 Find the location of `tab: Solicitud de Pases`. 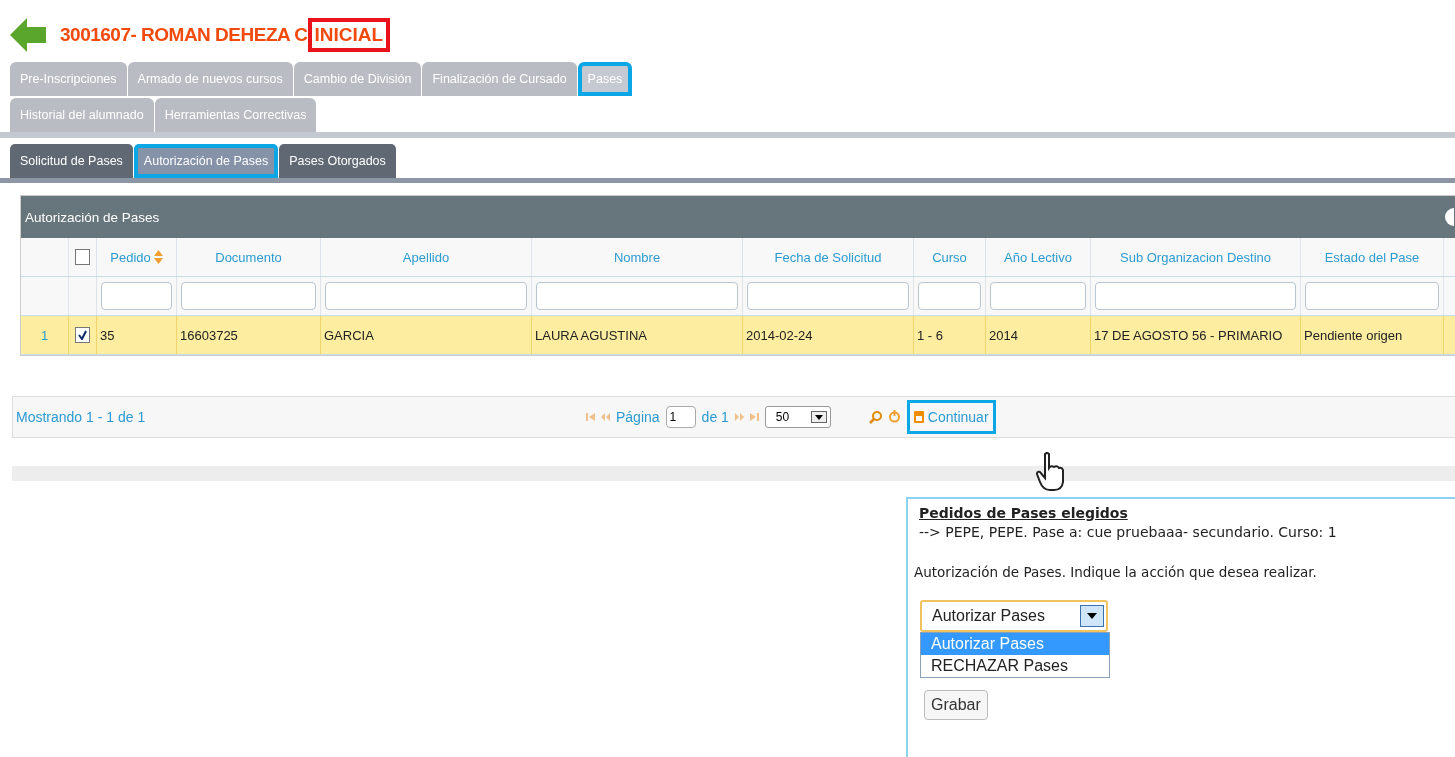

tab: Solicitud de Pases is located at coordinates (71, 161).